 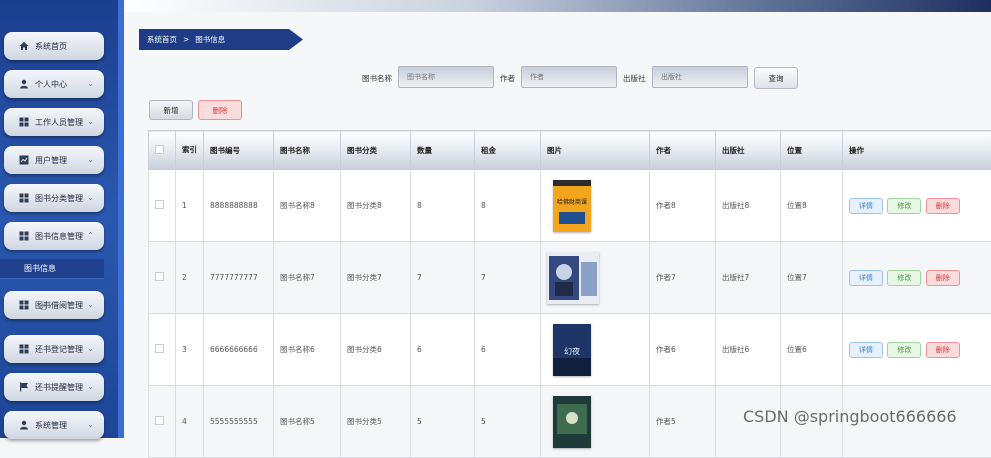 What do you see at coordinates (51, 160) in the screenshot?
I see `sidebar-item-label: 用户管理` at bounding box center [51, 160].